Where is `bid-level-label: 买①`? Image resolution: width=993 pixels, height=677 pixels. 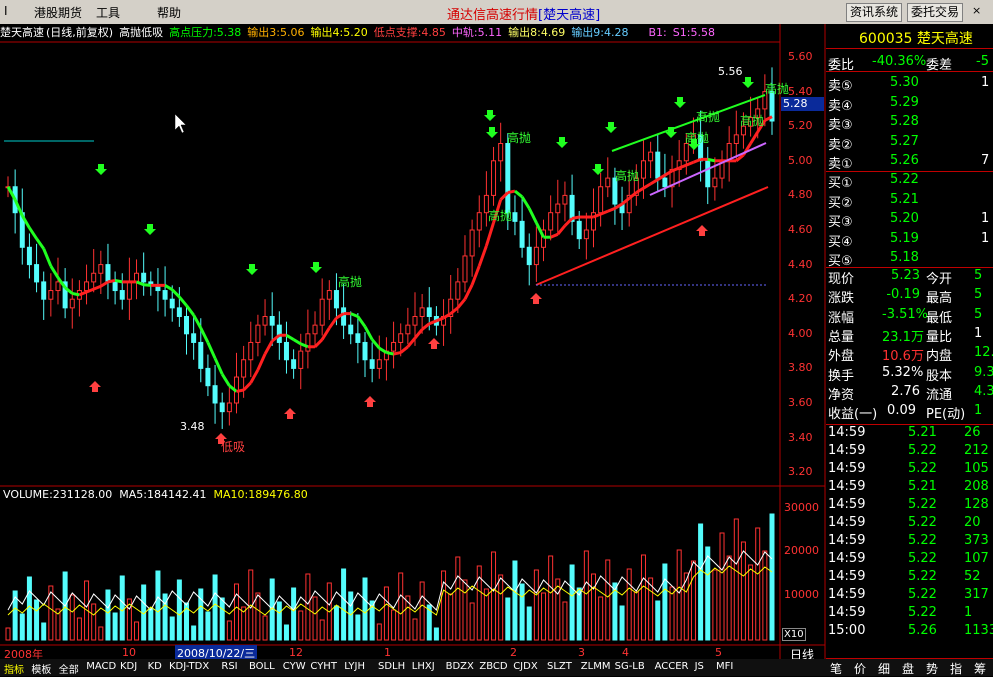
bid-level-label: 买① is located at coordinates (840, 183).